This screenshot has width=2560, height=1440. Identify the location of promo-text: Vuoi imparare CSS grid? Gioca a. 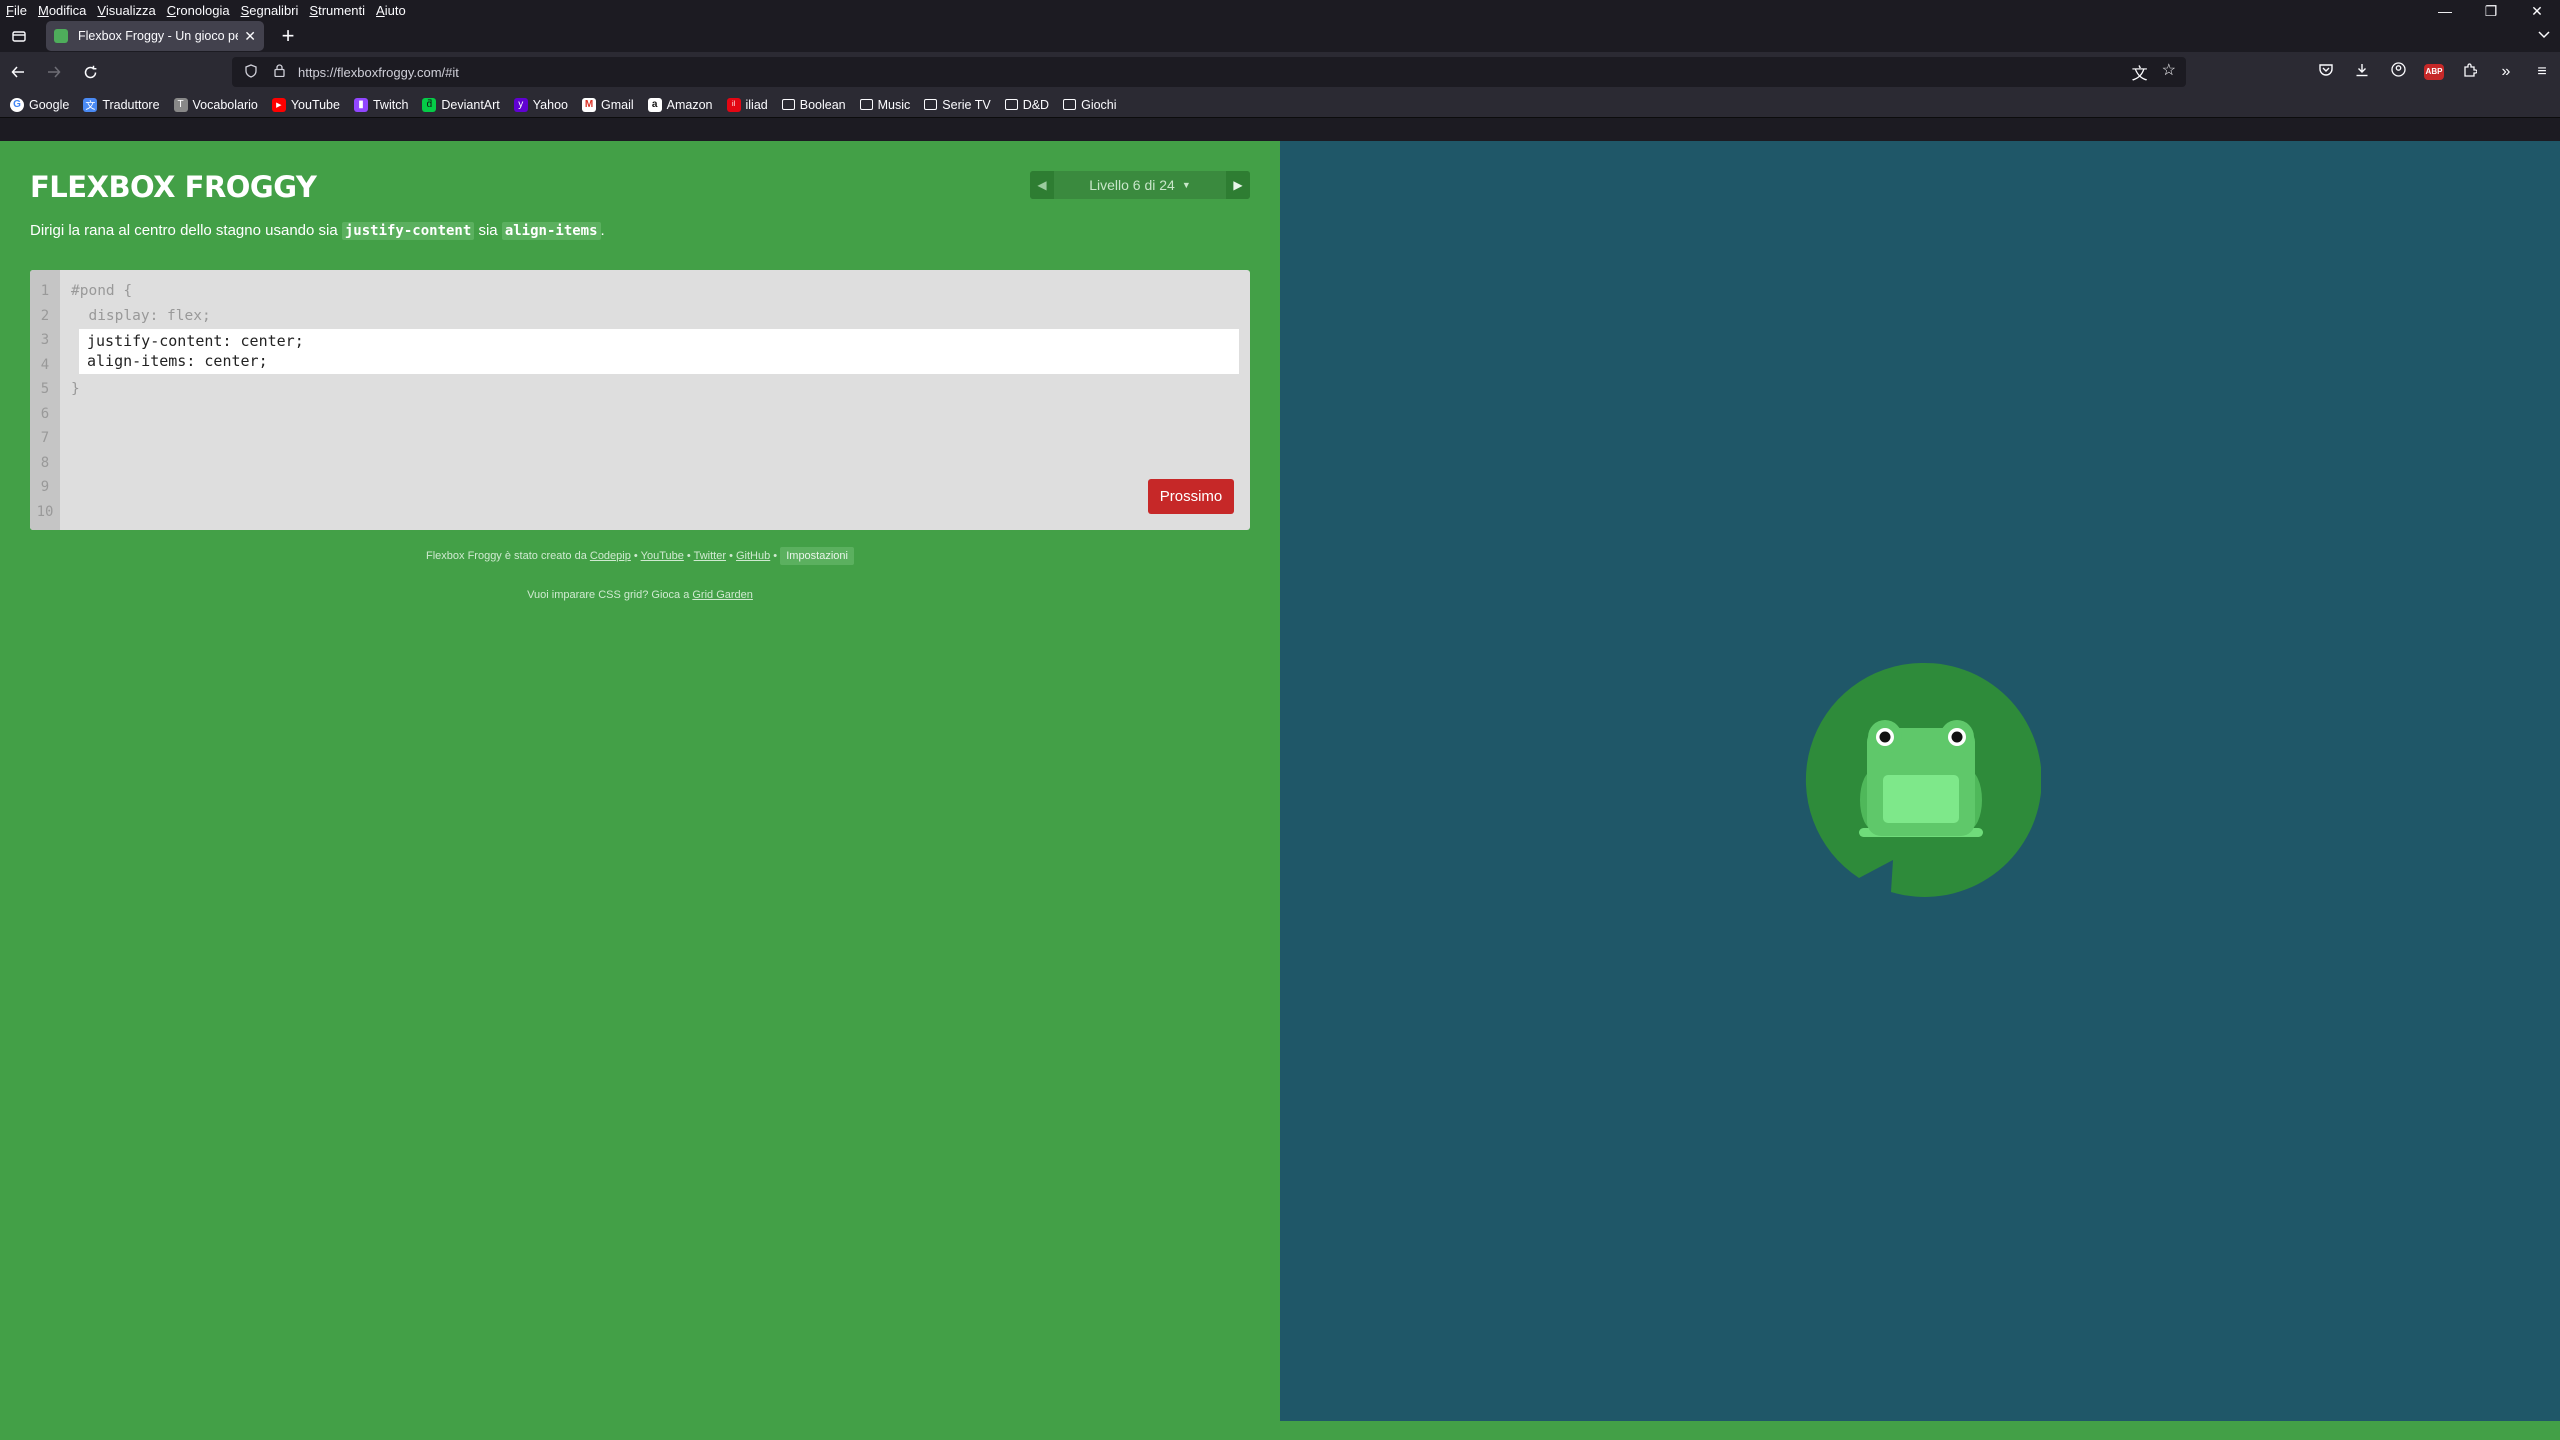
(610, 595).